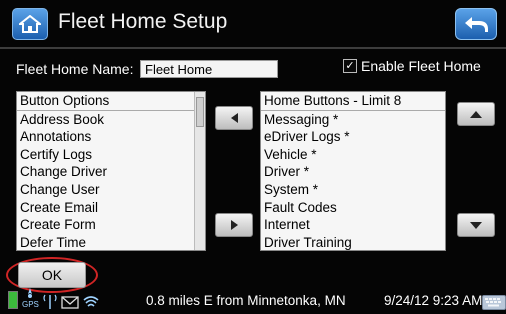 This screenshot has width=506, height=314. What do you see at coordinates (253, 48) in the screenshot?
I see `header-divider` at bounding box center [253, 48].